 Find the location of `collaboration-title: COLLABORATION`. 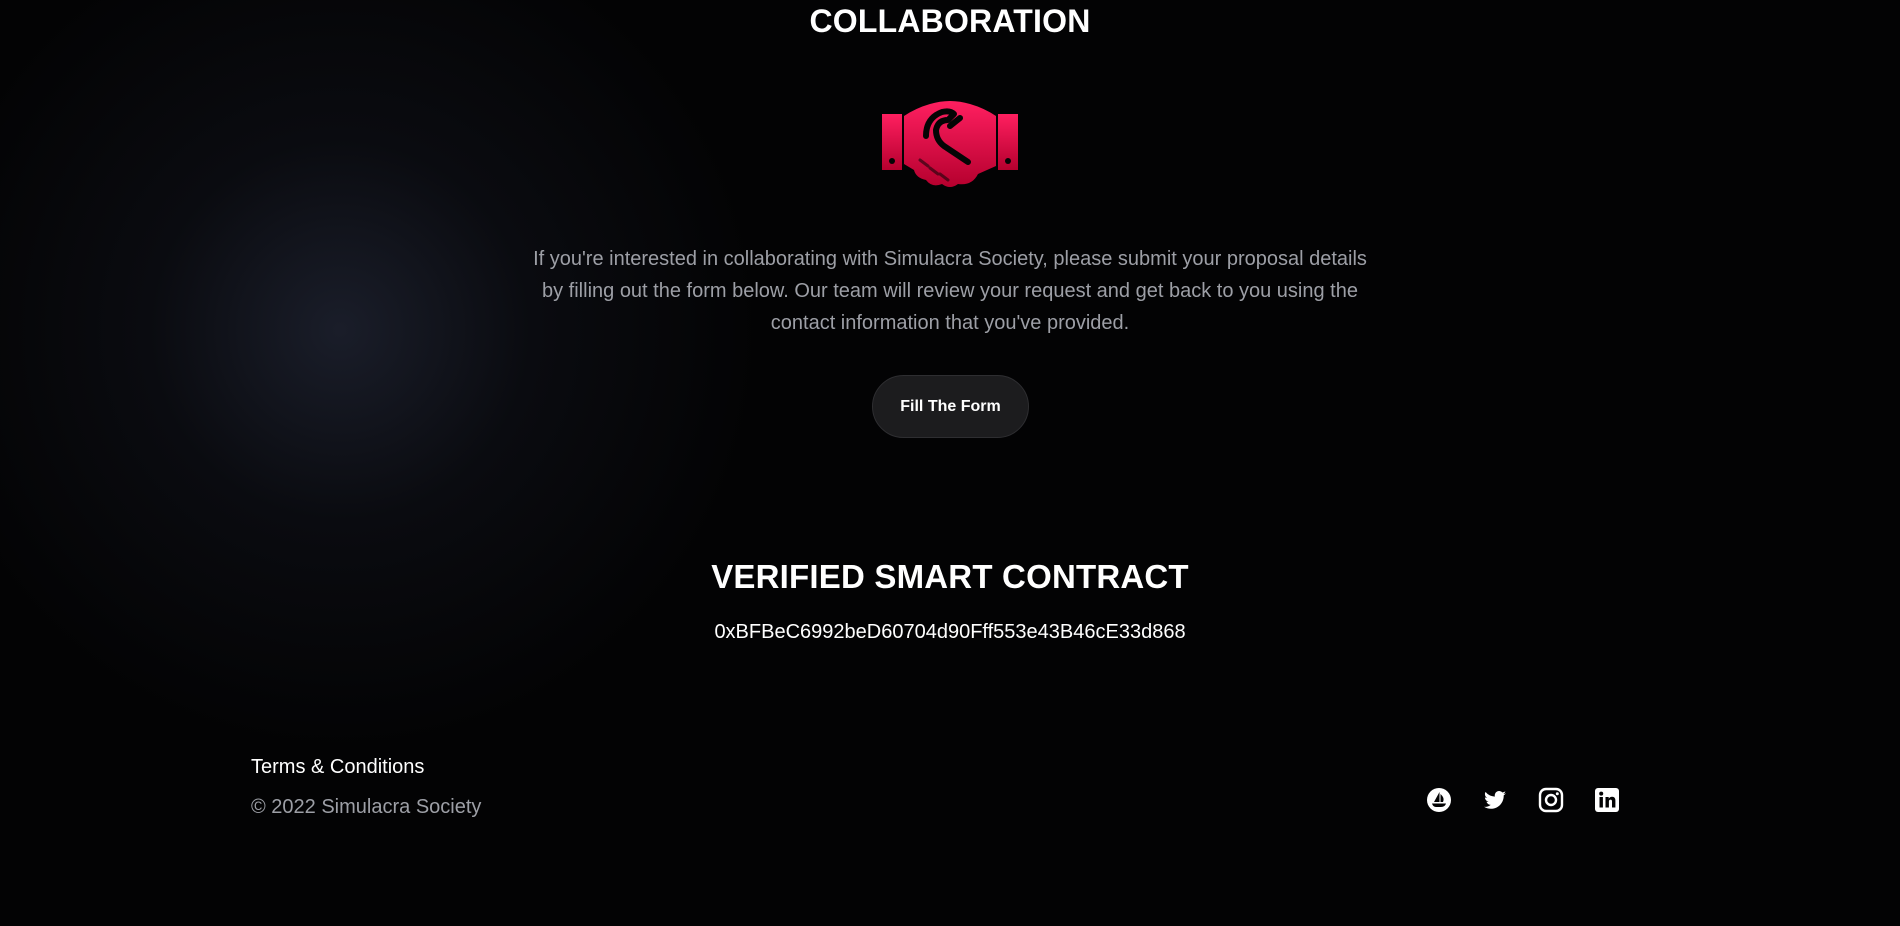

collaboration-title: COLLABORATION is located at coordinates (950, 21).